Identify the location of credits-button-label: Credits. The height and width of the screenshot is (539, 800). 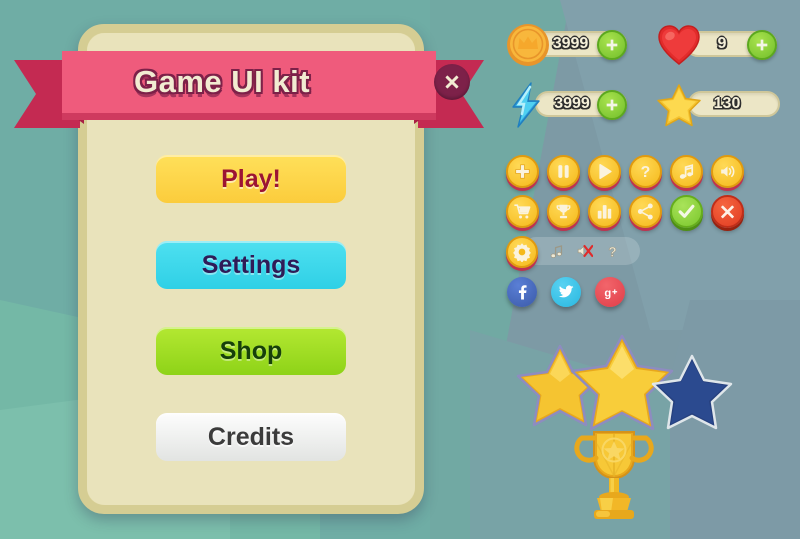
(251, 436).